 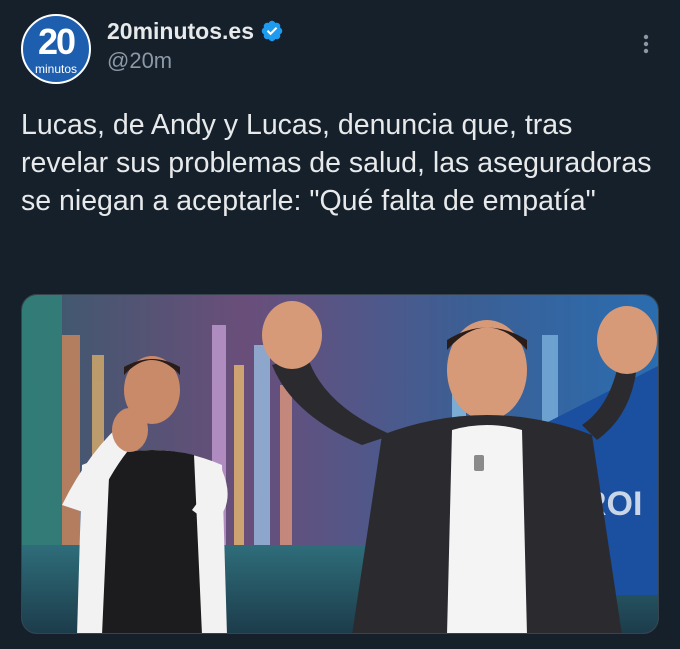 I want to click on display-name: 20minutos.es, so click(x=180, y=31).